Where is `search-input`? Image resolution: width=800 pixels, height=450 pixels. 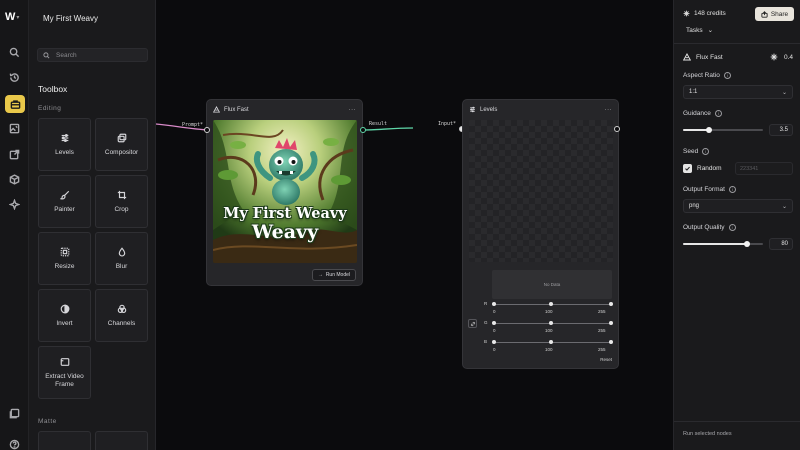 search-input is located at coordinates (98, 55).